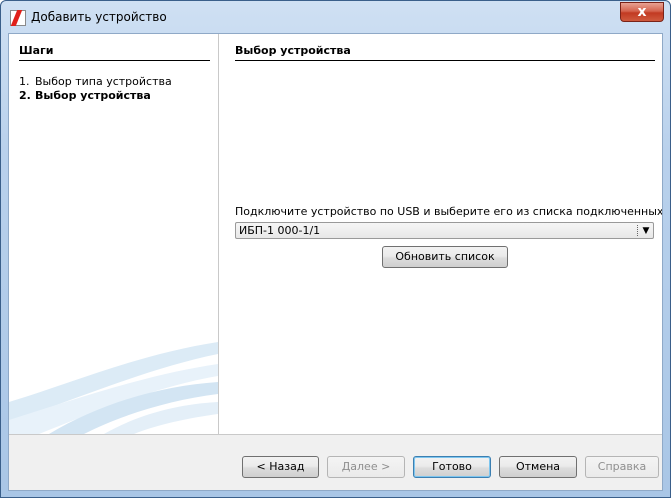  Describe the element at coordinates (280, 467) in the screenshot. I see `back-button: < Назад` at that location.